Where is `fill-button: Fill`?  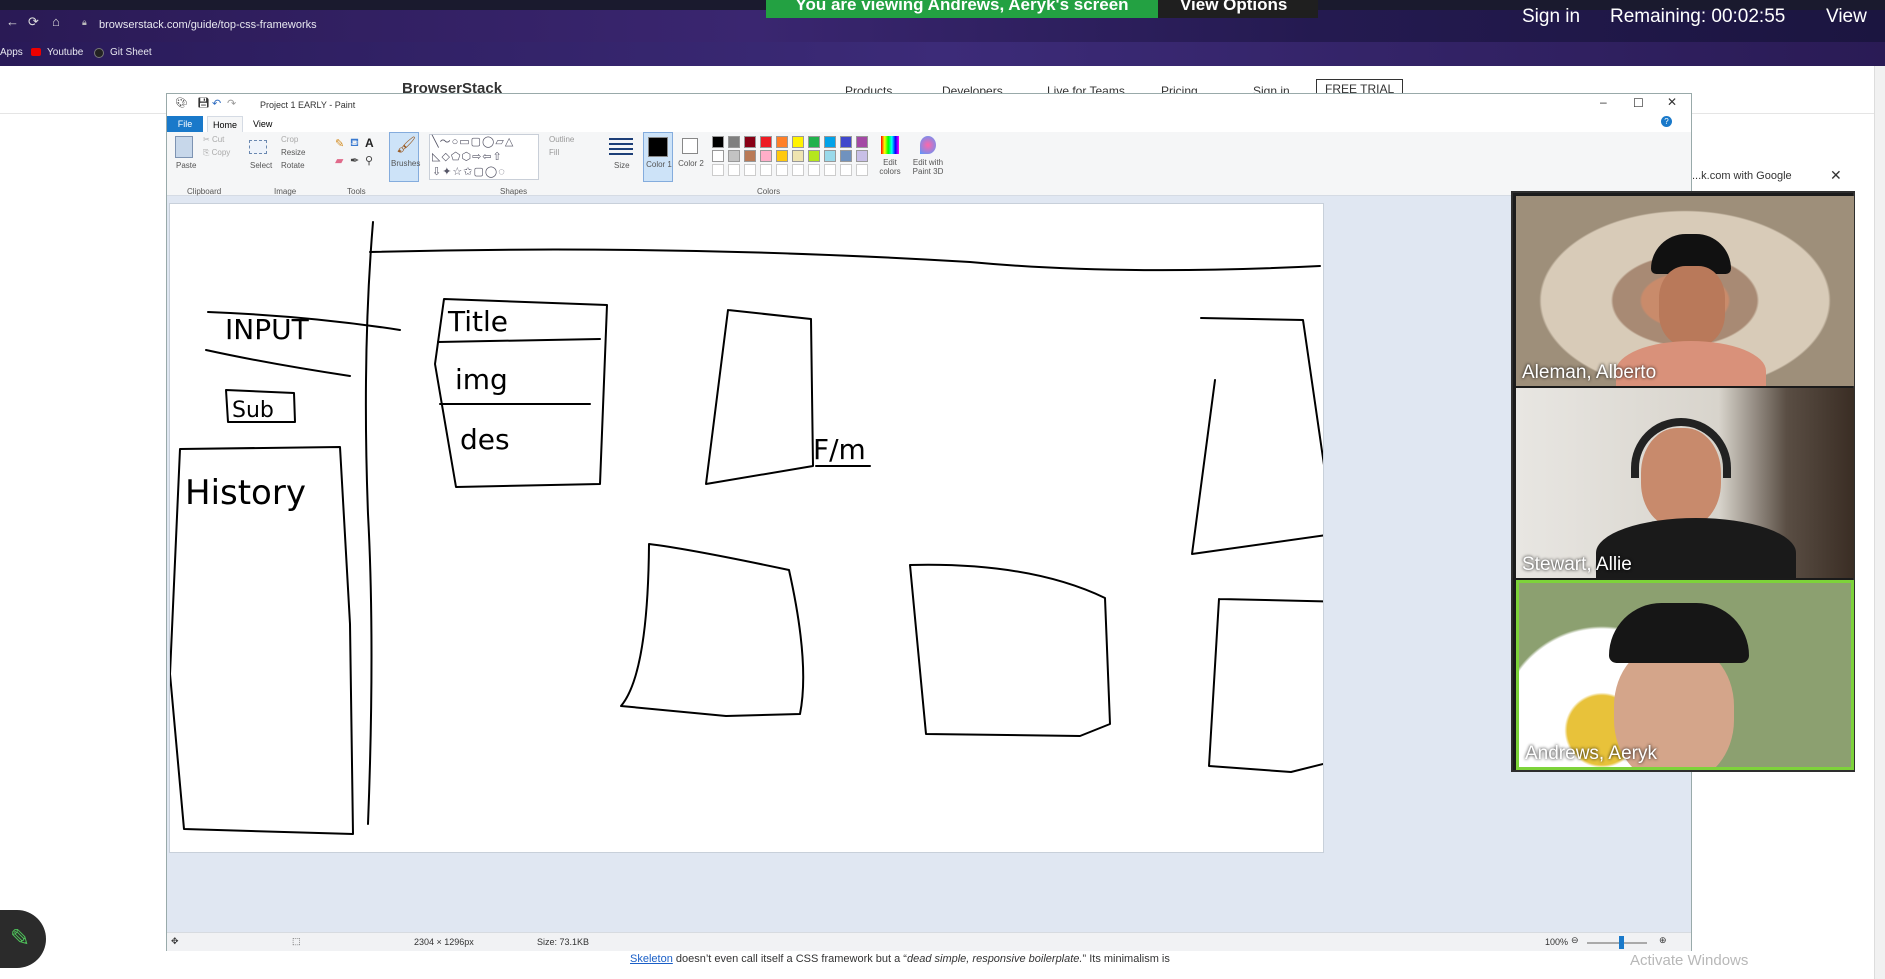
fill-button: Fill is located at coordinates (554, 152).